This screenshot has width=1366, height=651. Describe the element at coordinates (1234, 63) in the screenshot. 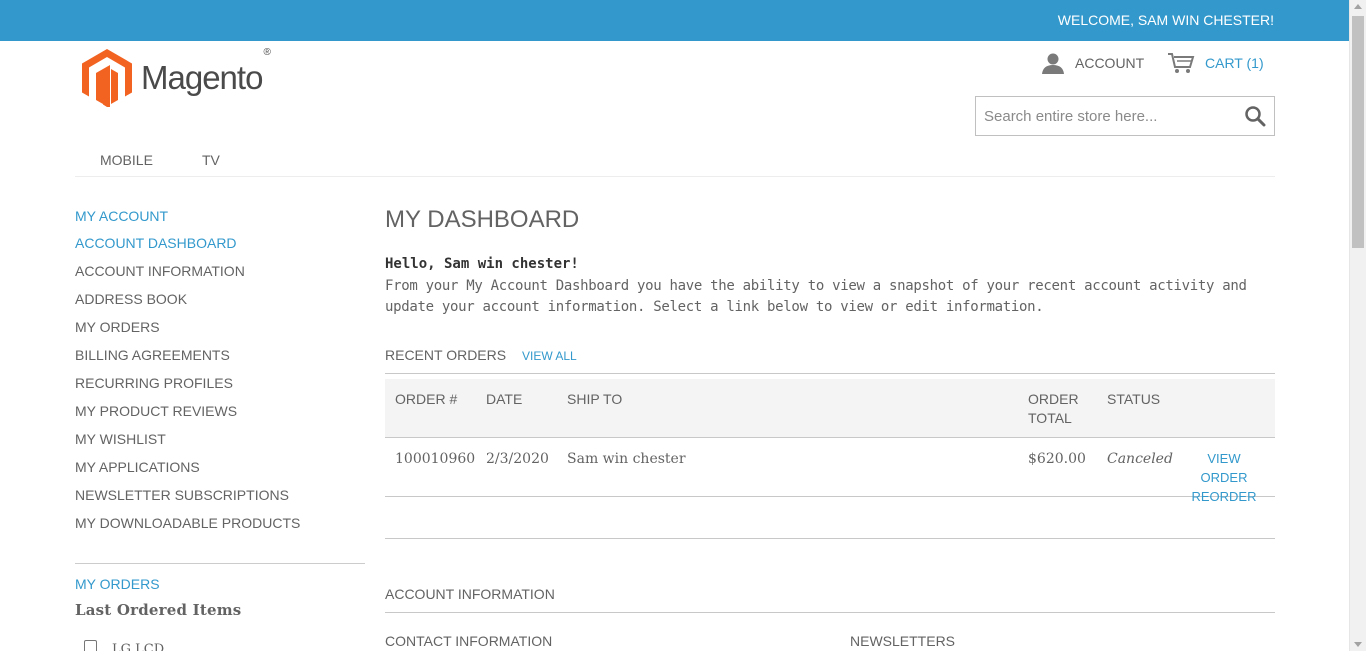

I see `cart-label: CART (1)` at that location.